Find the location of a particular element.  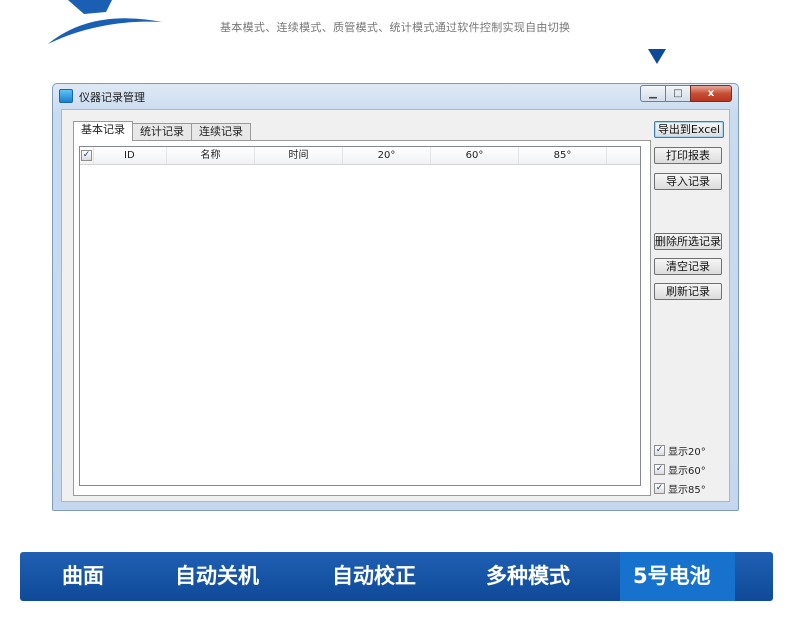

show-85deg-checkbox: ✓ is located at coordinates (659, 488).